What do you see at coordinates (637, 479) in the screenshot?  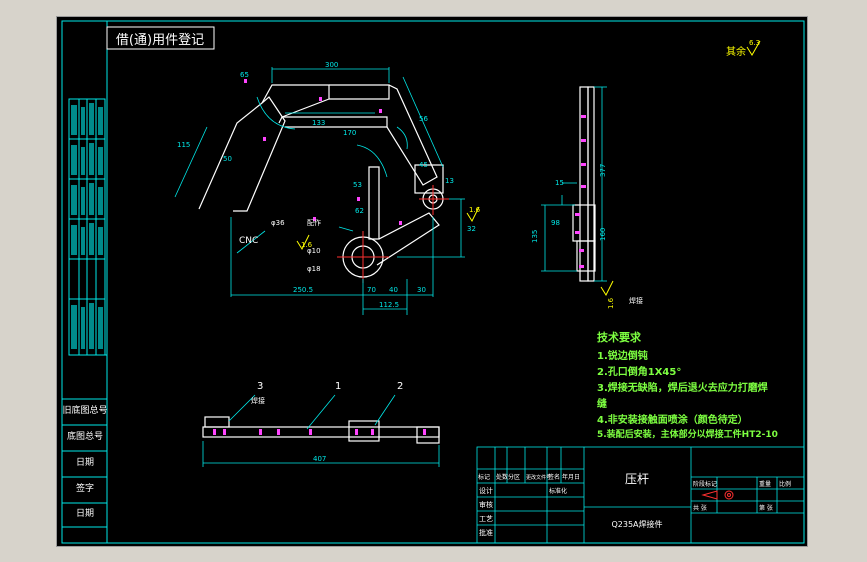 I see `part-name: 压杆` at bounding box center [637, 479].